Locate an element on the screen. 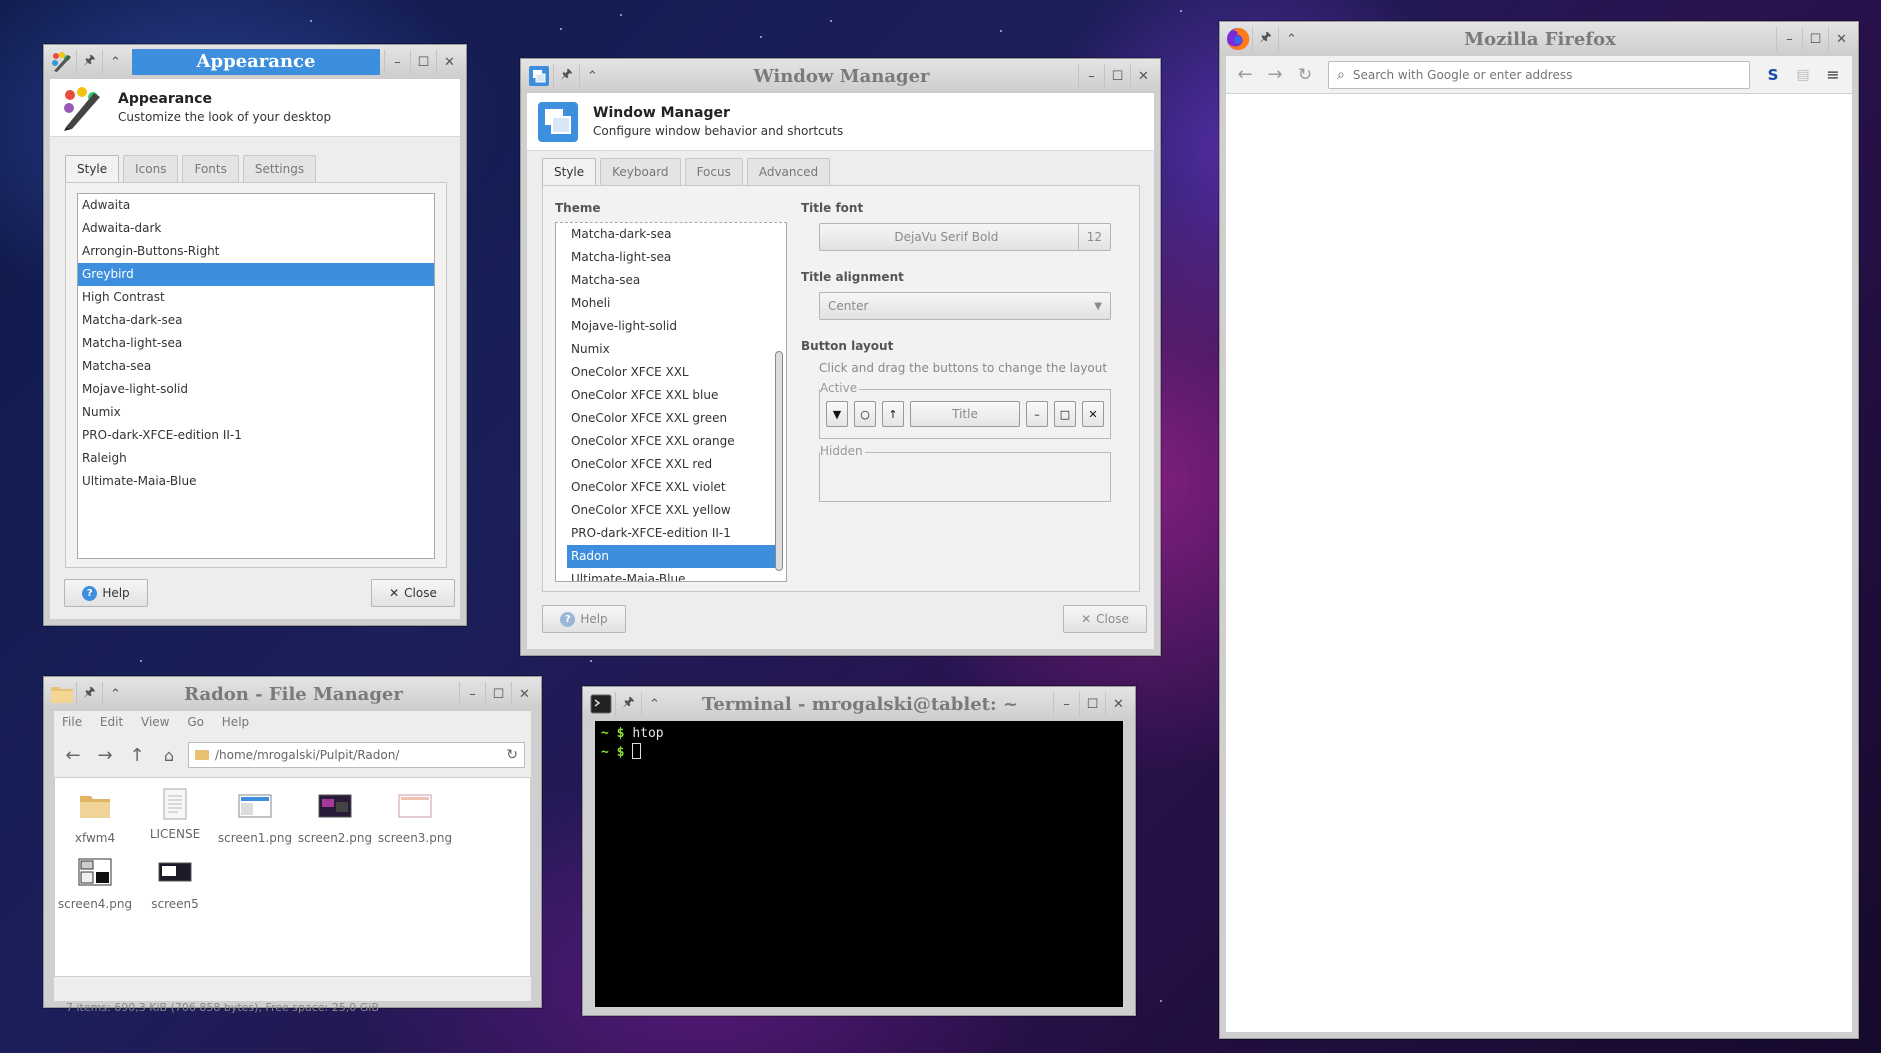 The width and height of the screenshot is (1881, 1053). list-item: Raleigh is located at coordinates (256, 458).